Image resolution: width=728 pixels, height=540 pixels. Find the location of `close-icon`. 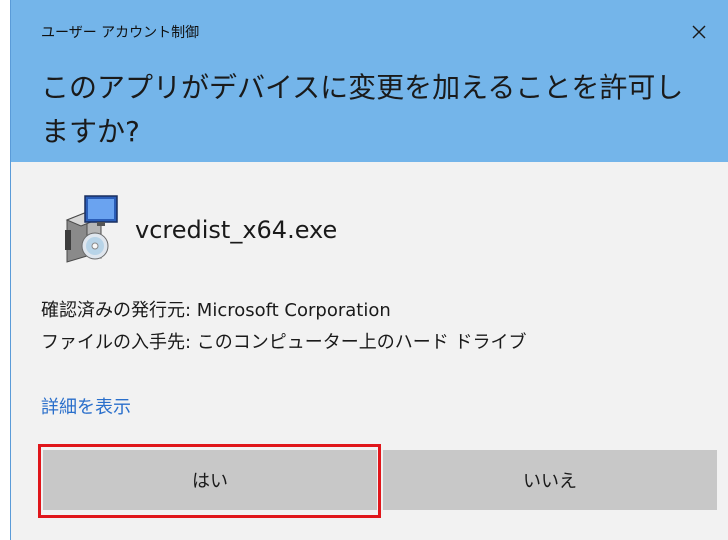

close-icon is located at coordinates (699, 32).